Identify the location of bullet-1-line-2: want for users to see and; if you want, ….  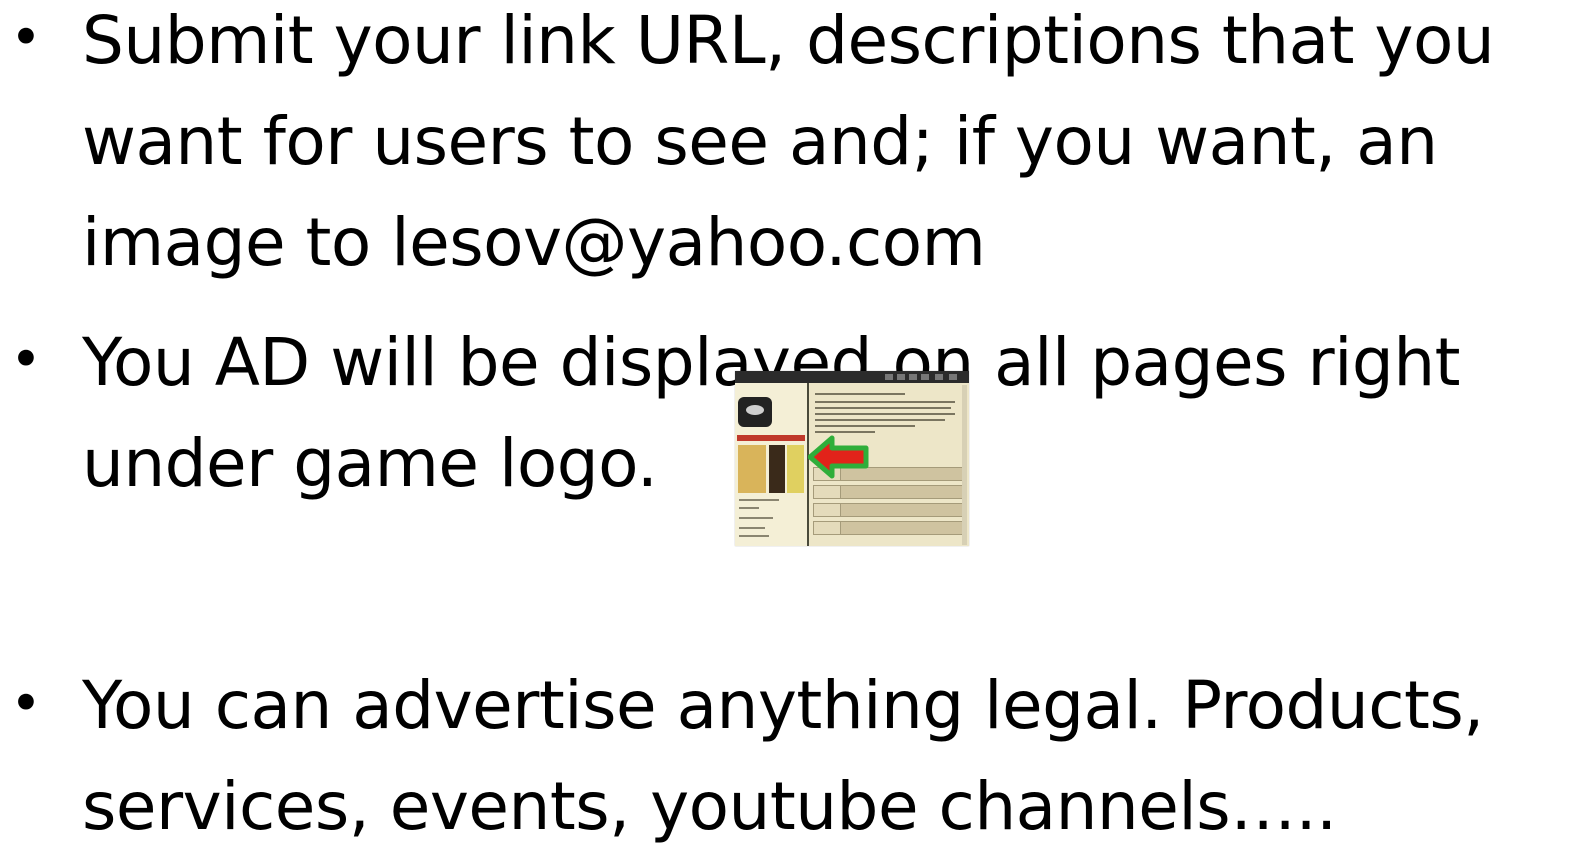
(760, 141).